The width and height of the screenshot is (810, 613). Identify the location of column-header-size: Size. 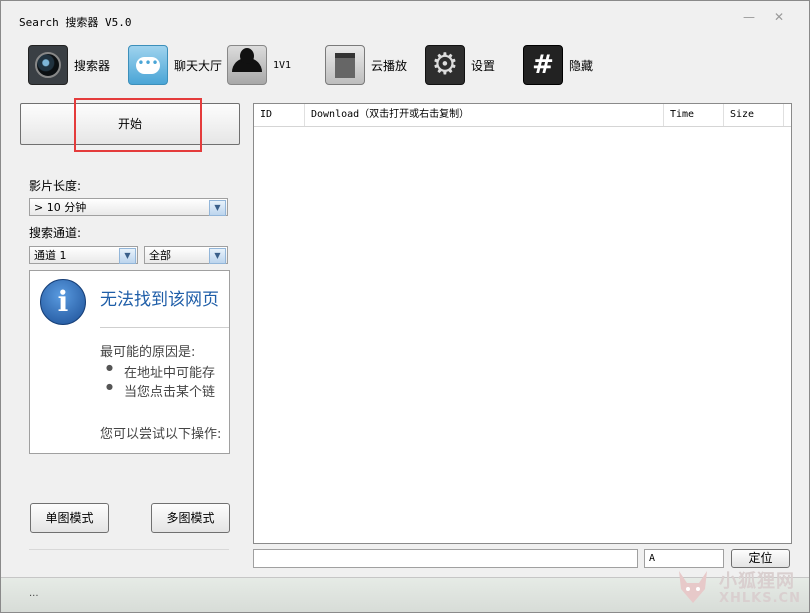
(754, 115).